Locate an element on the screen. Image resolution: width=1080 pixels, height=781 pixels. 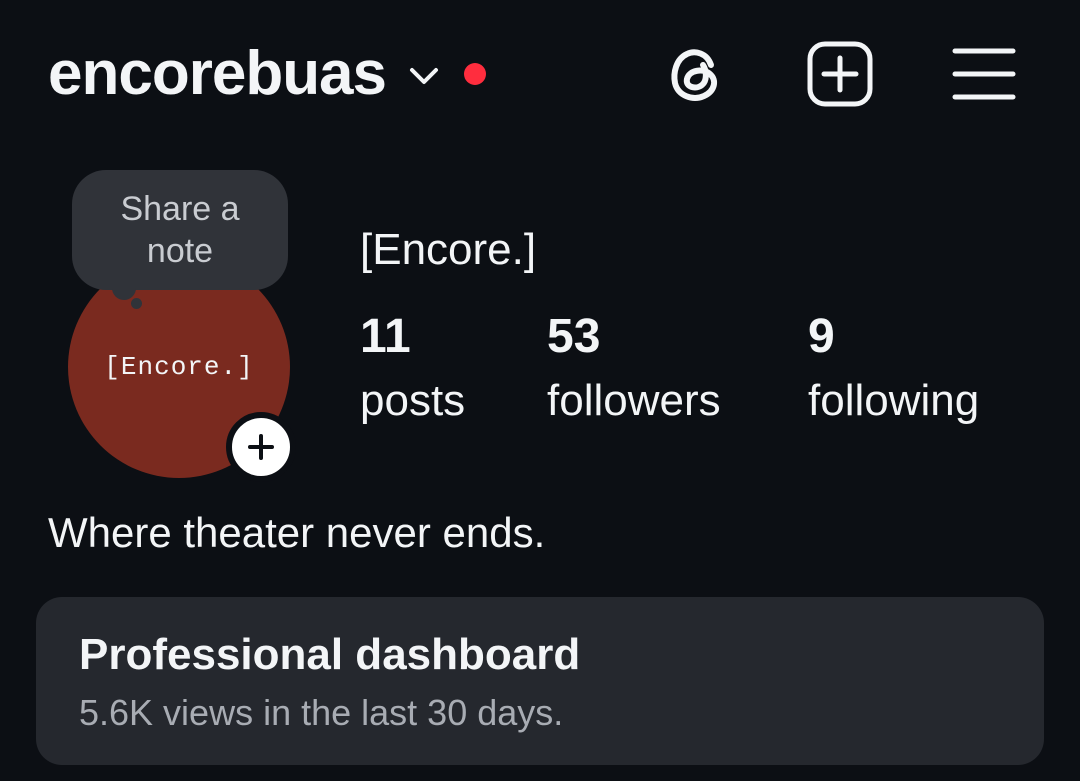
note-prompt: Share a note is located at coordinates (180, 230).